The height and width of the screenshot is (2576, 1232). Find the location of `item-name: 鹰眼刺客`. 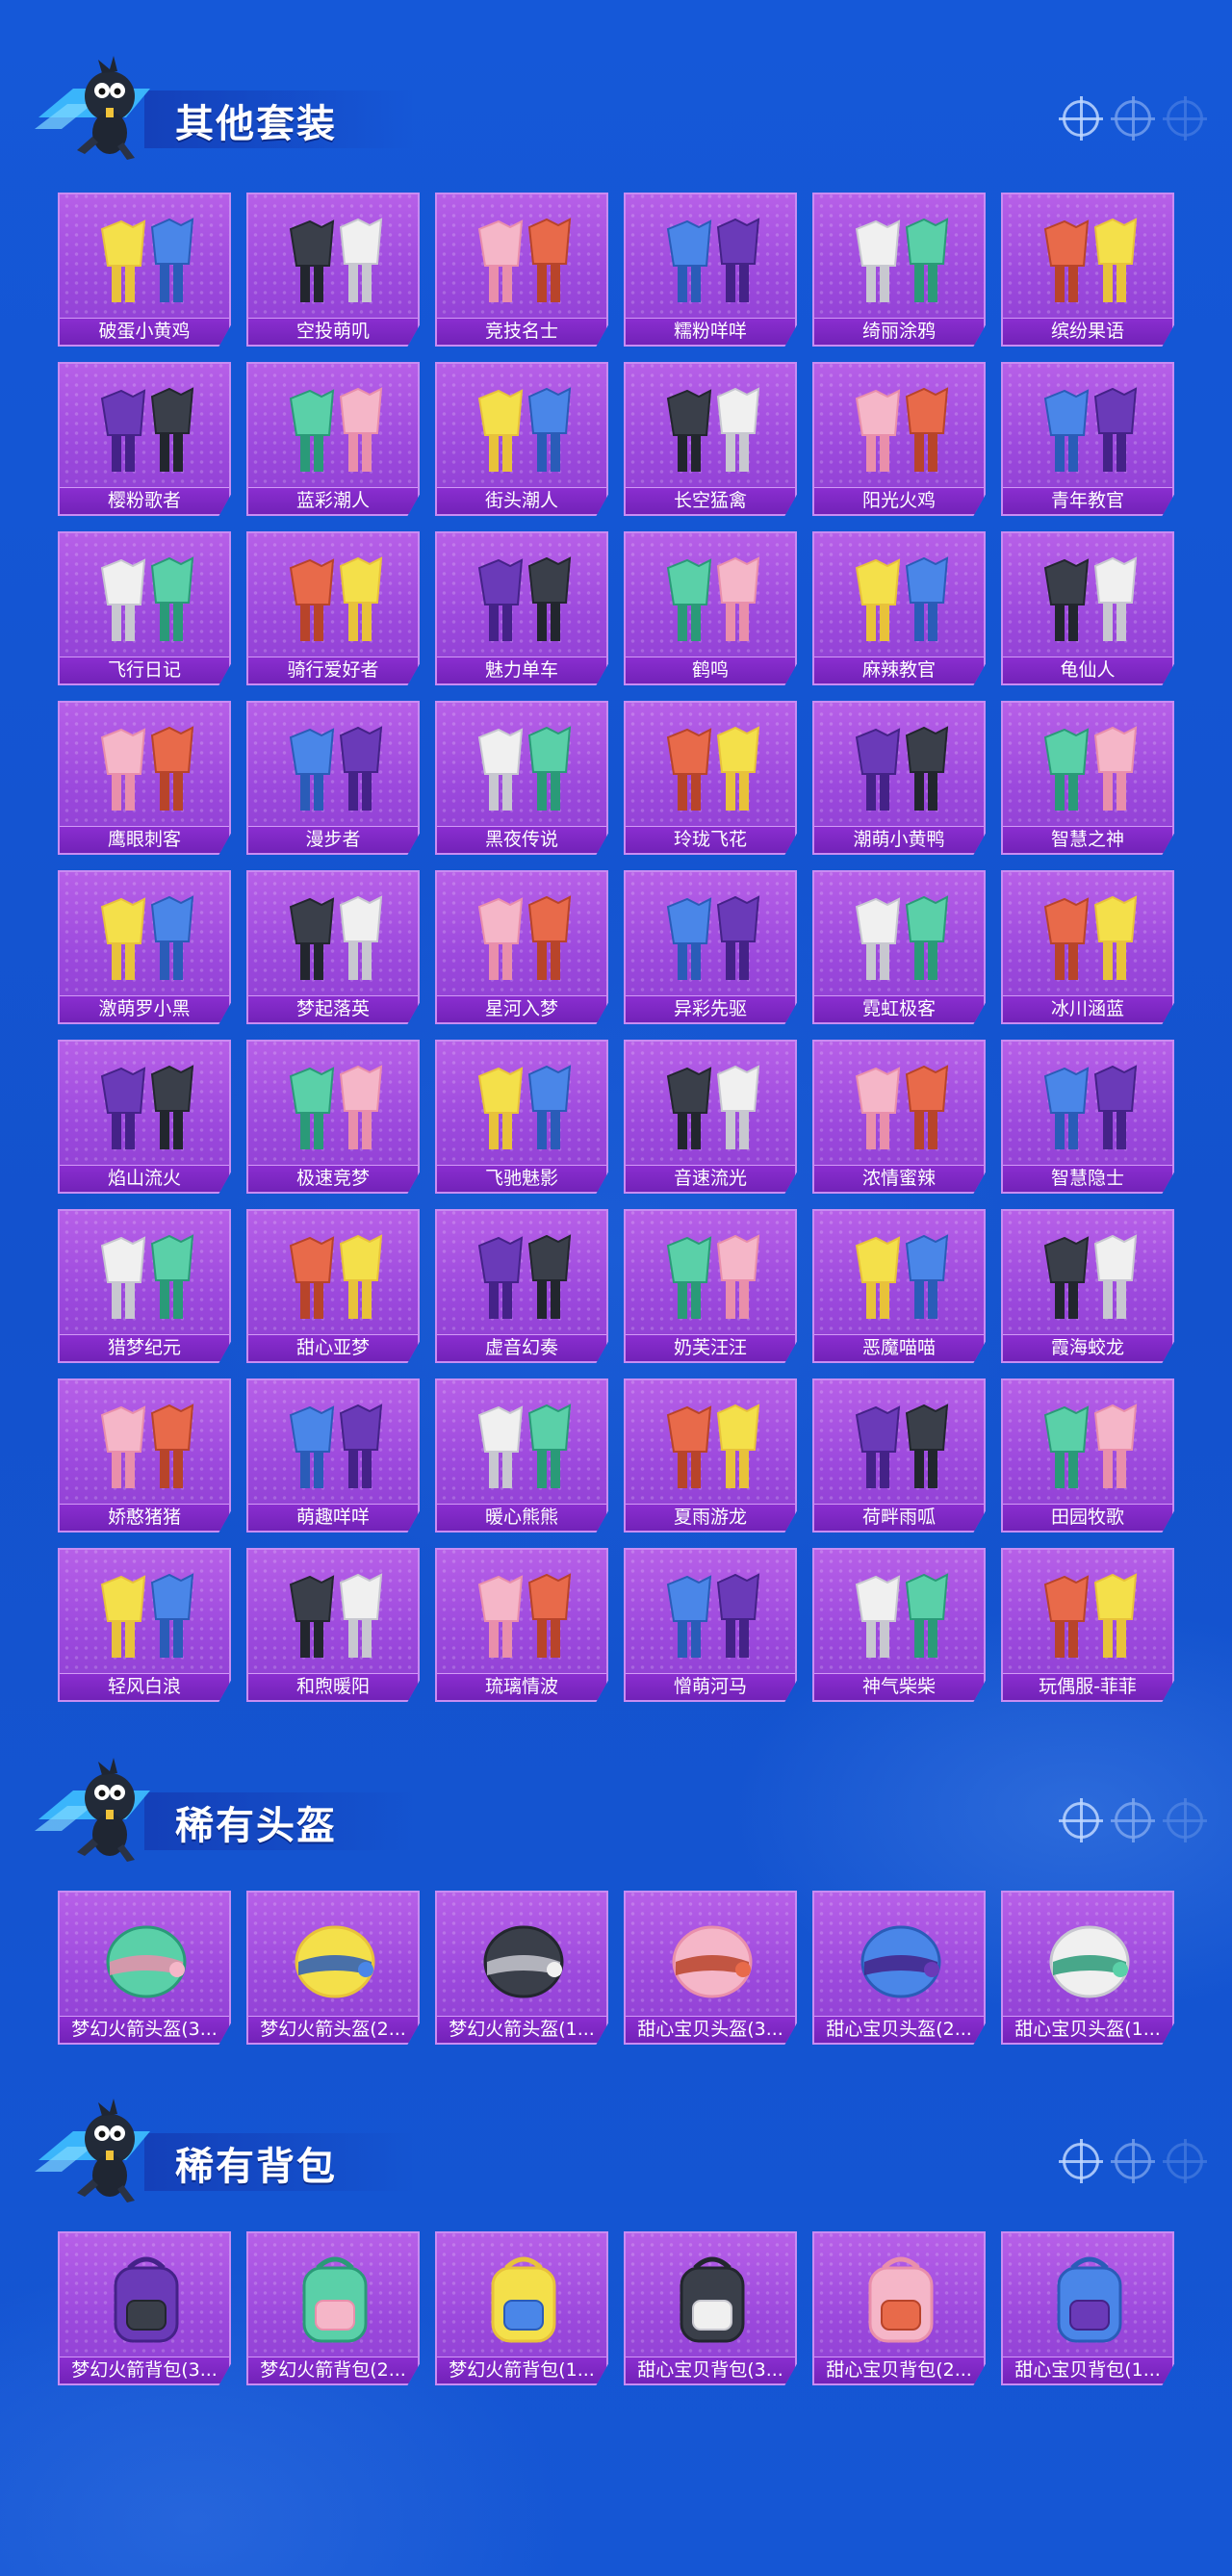

item-name: 鹰眼刺客 is located at coordinates (144, 840).